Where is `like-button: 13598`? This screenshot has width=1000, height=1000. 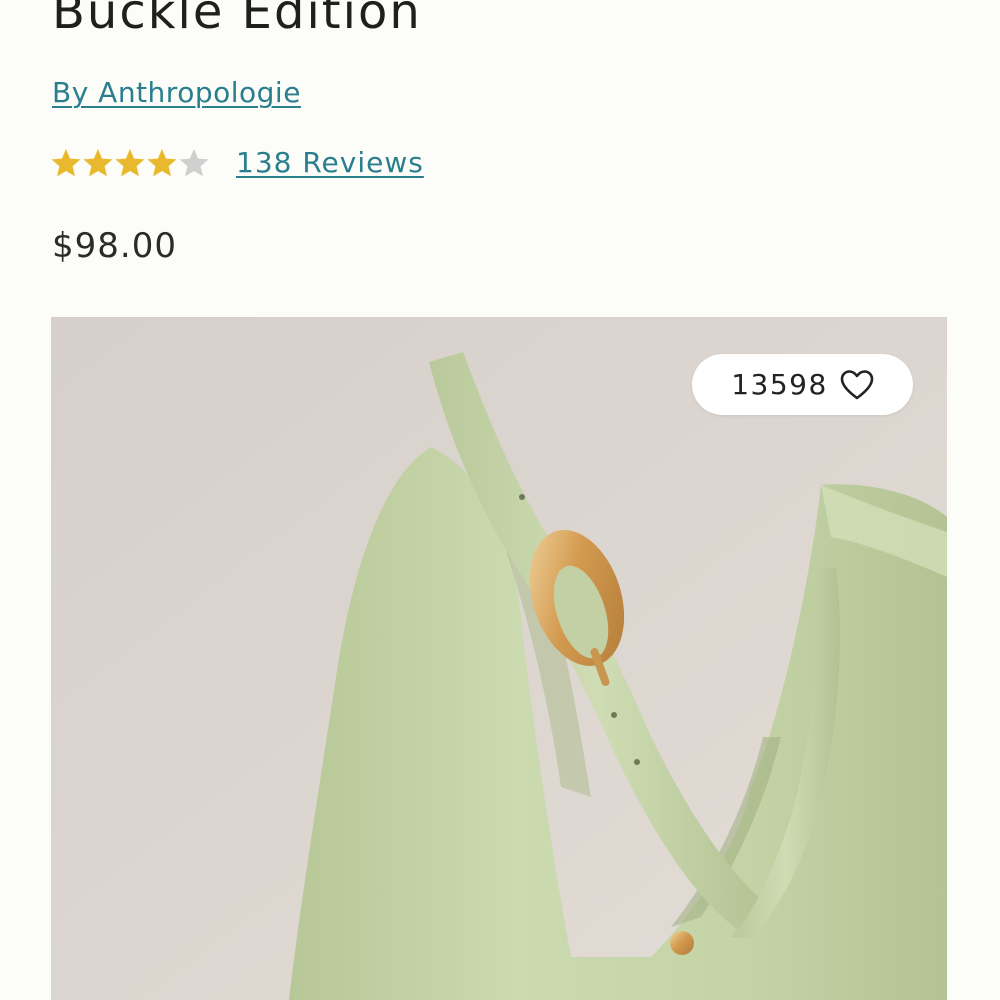 like-button: 13598 is located at coordinates (802, 384).